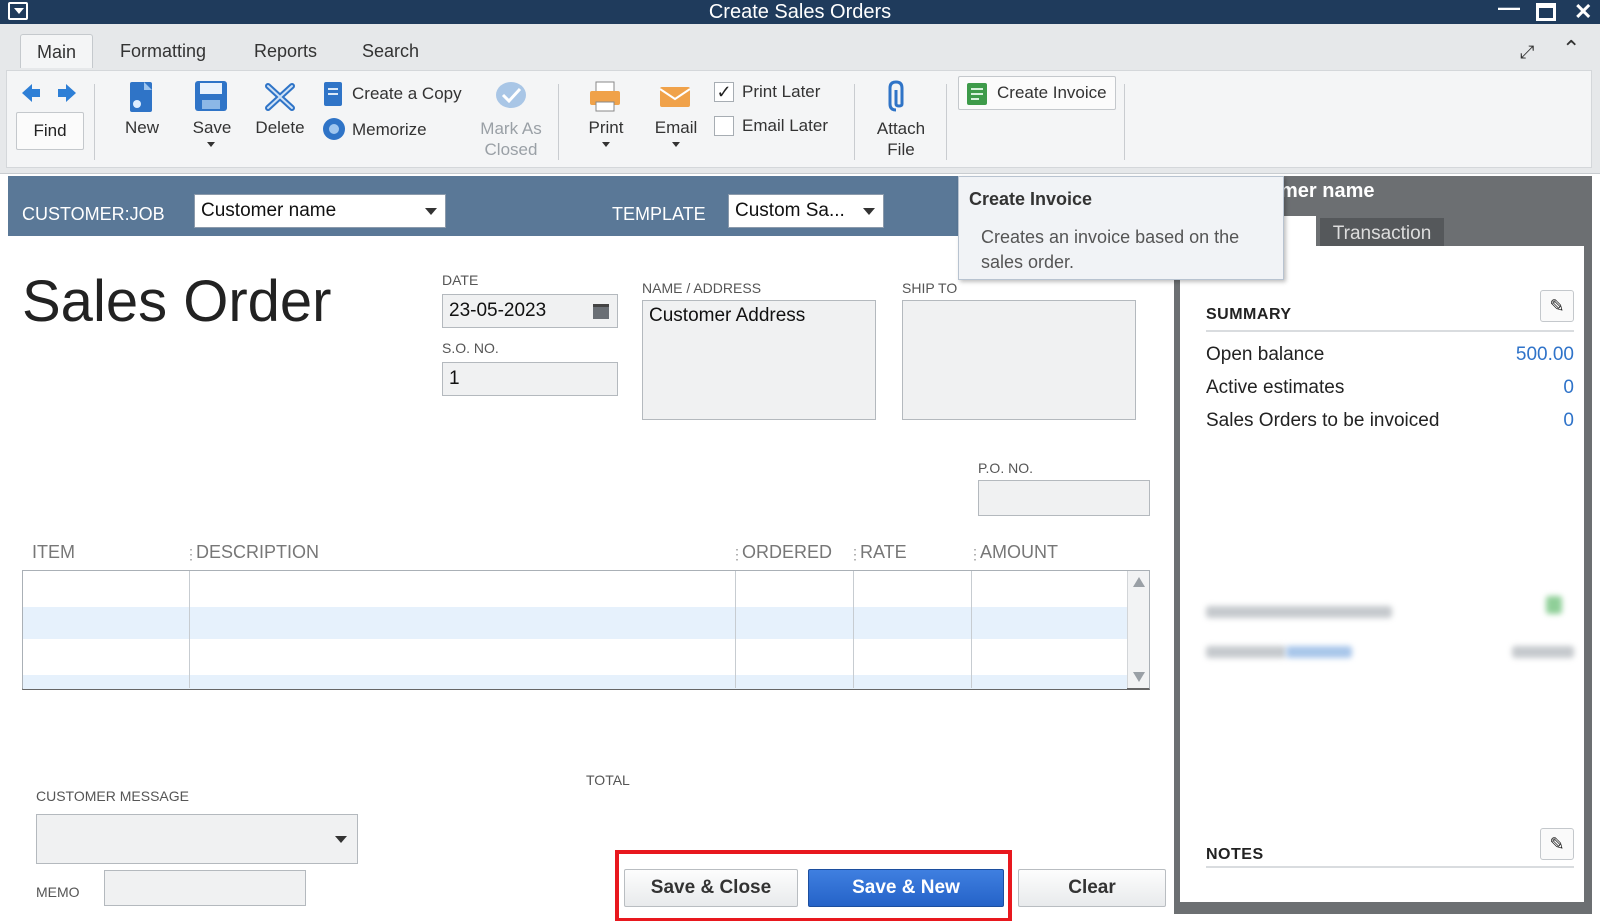  What do you see at coordinates (1139, 677) in the screenshot?
I see `scroll-down-icon` at bounding box center [1139, 677].